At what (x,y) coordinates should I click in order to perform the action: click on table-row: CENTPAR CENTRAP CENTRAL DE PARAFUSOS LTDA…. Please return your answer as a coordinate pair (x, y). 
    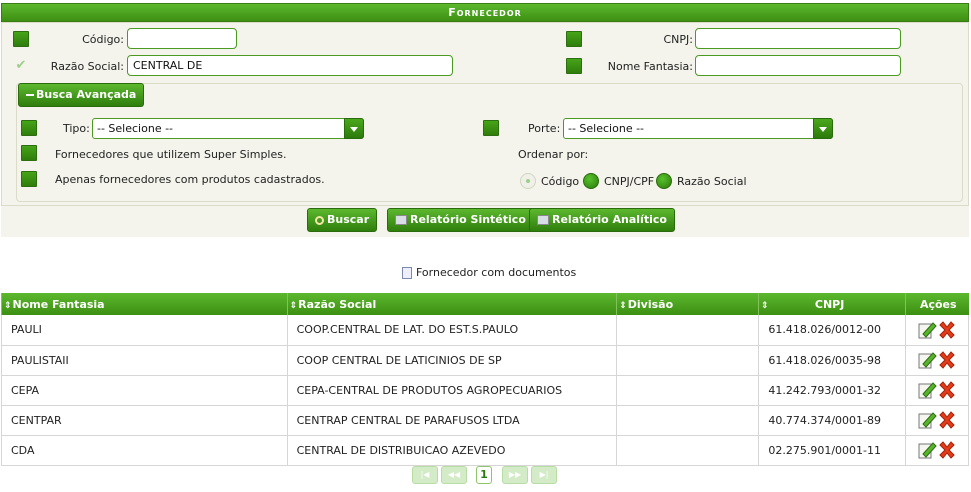
    Looking at the image, I should click on (485, 420).